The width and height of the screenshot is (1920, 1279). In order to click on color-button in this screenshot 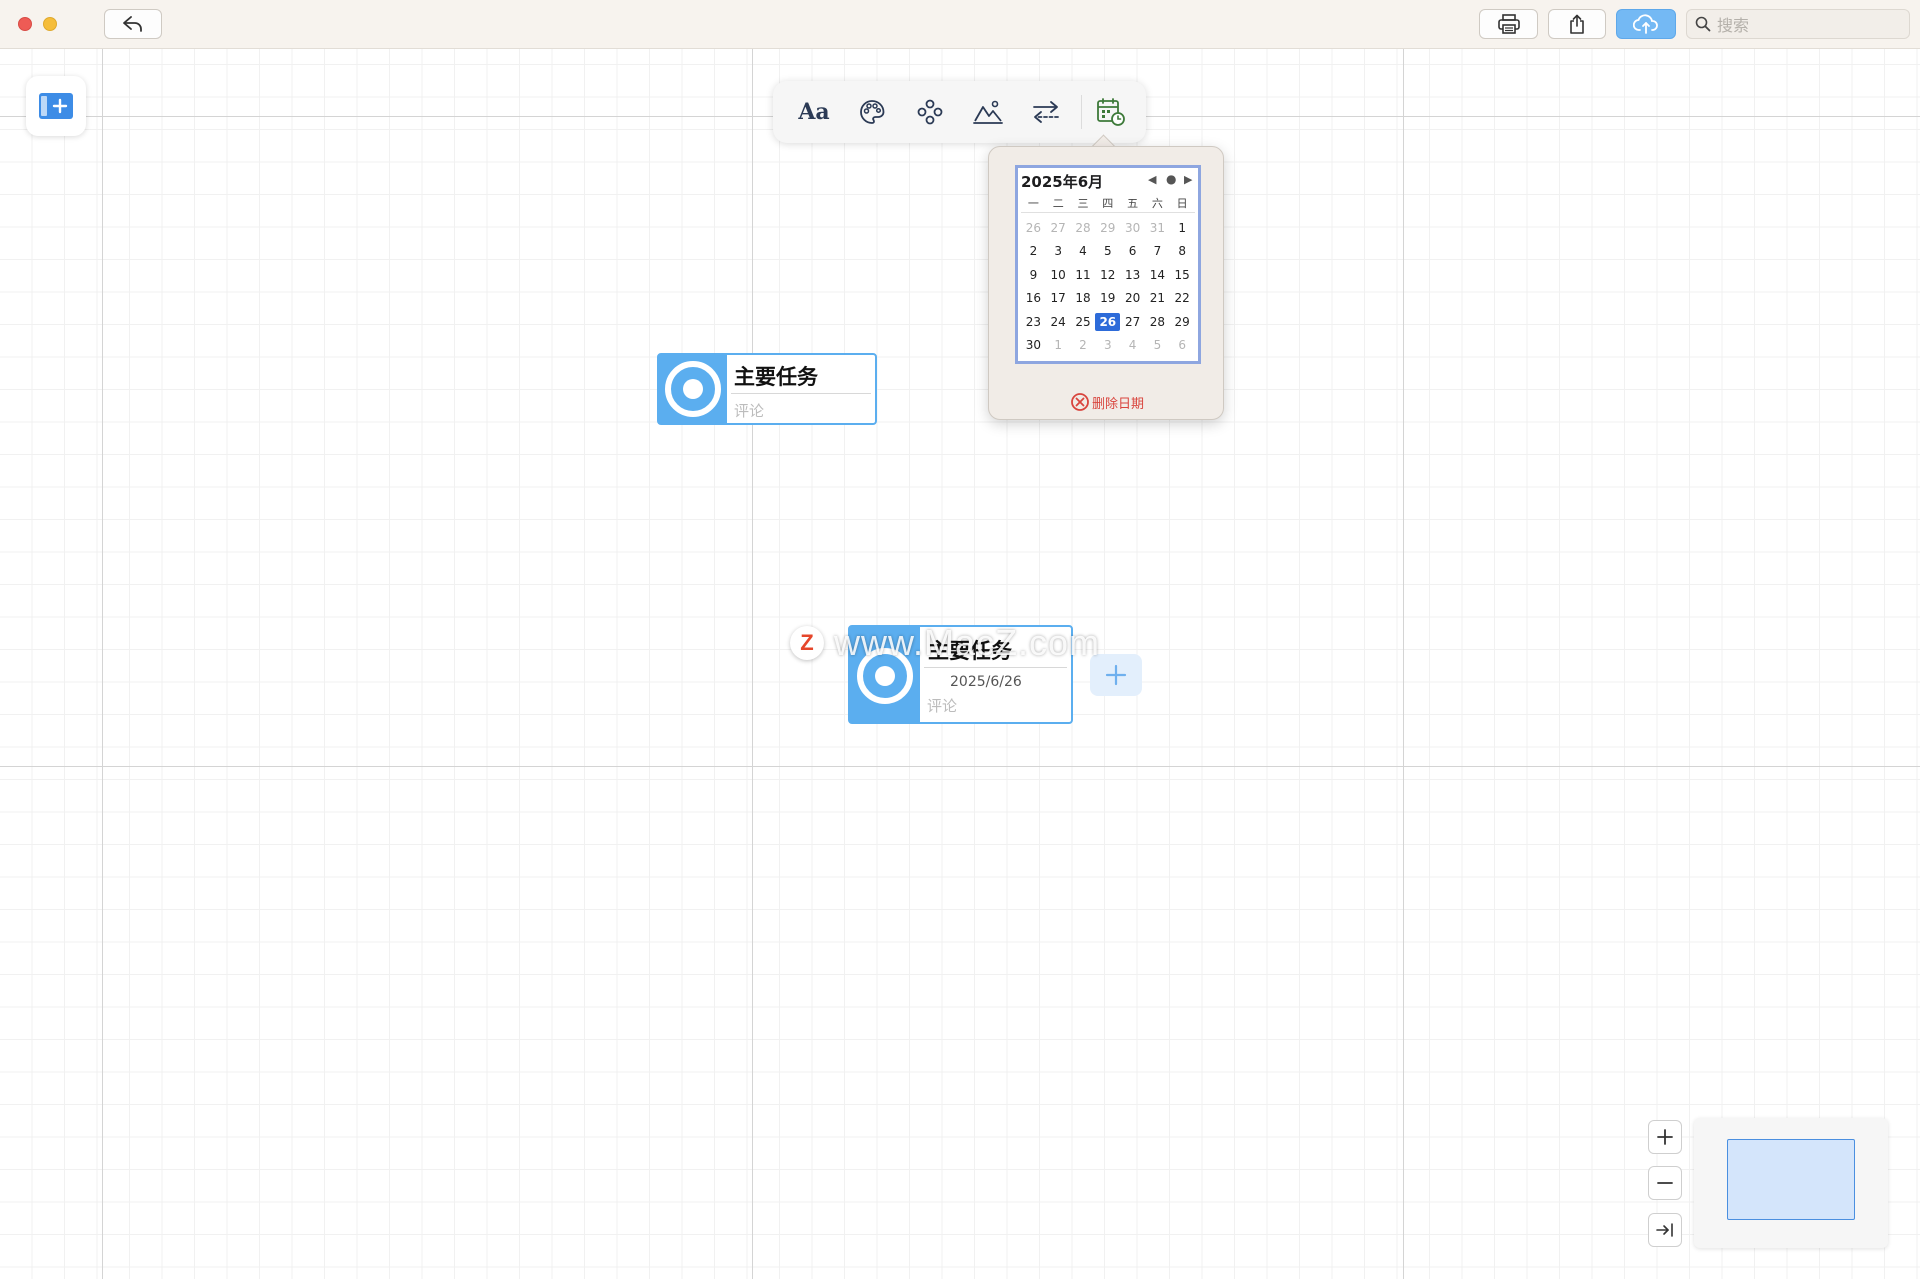, I will do `click(872, 112)`.